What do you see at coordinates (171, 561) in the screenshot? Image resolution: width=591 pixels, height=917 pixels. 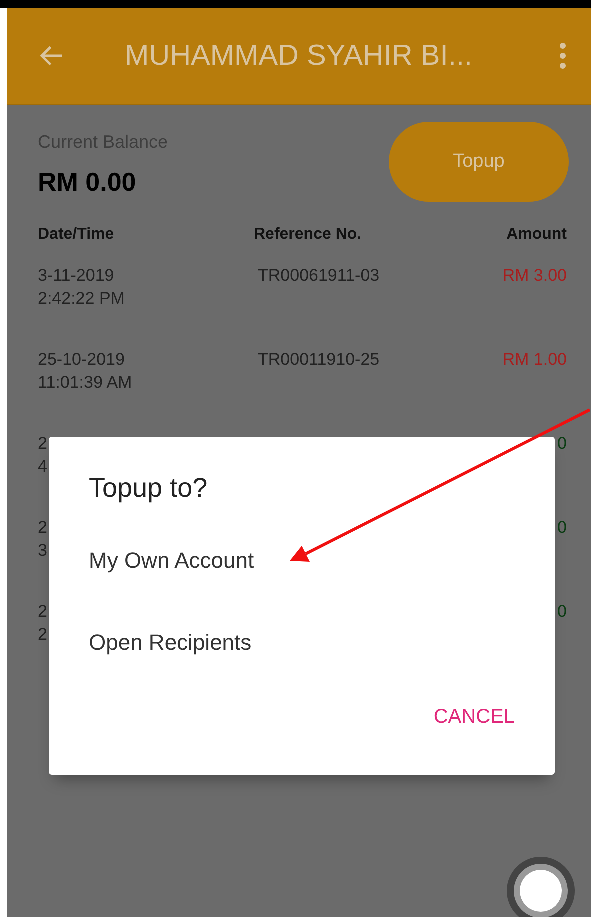 I see `dialog-option: My Own Account` at bounding box center [171, 561].